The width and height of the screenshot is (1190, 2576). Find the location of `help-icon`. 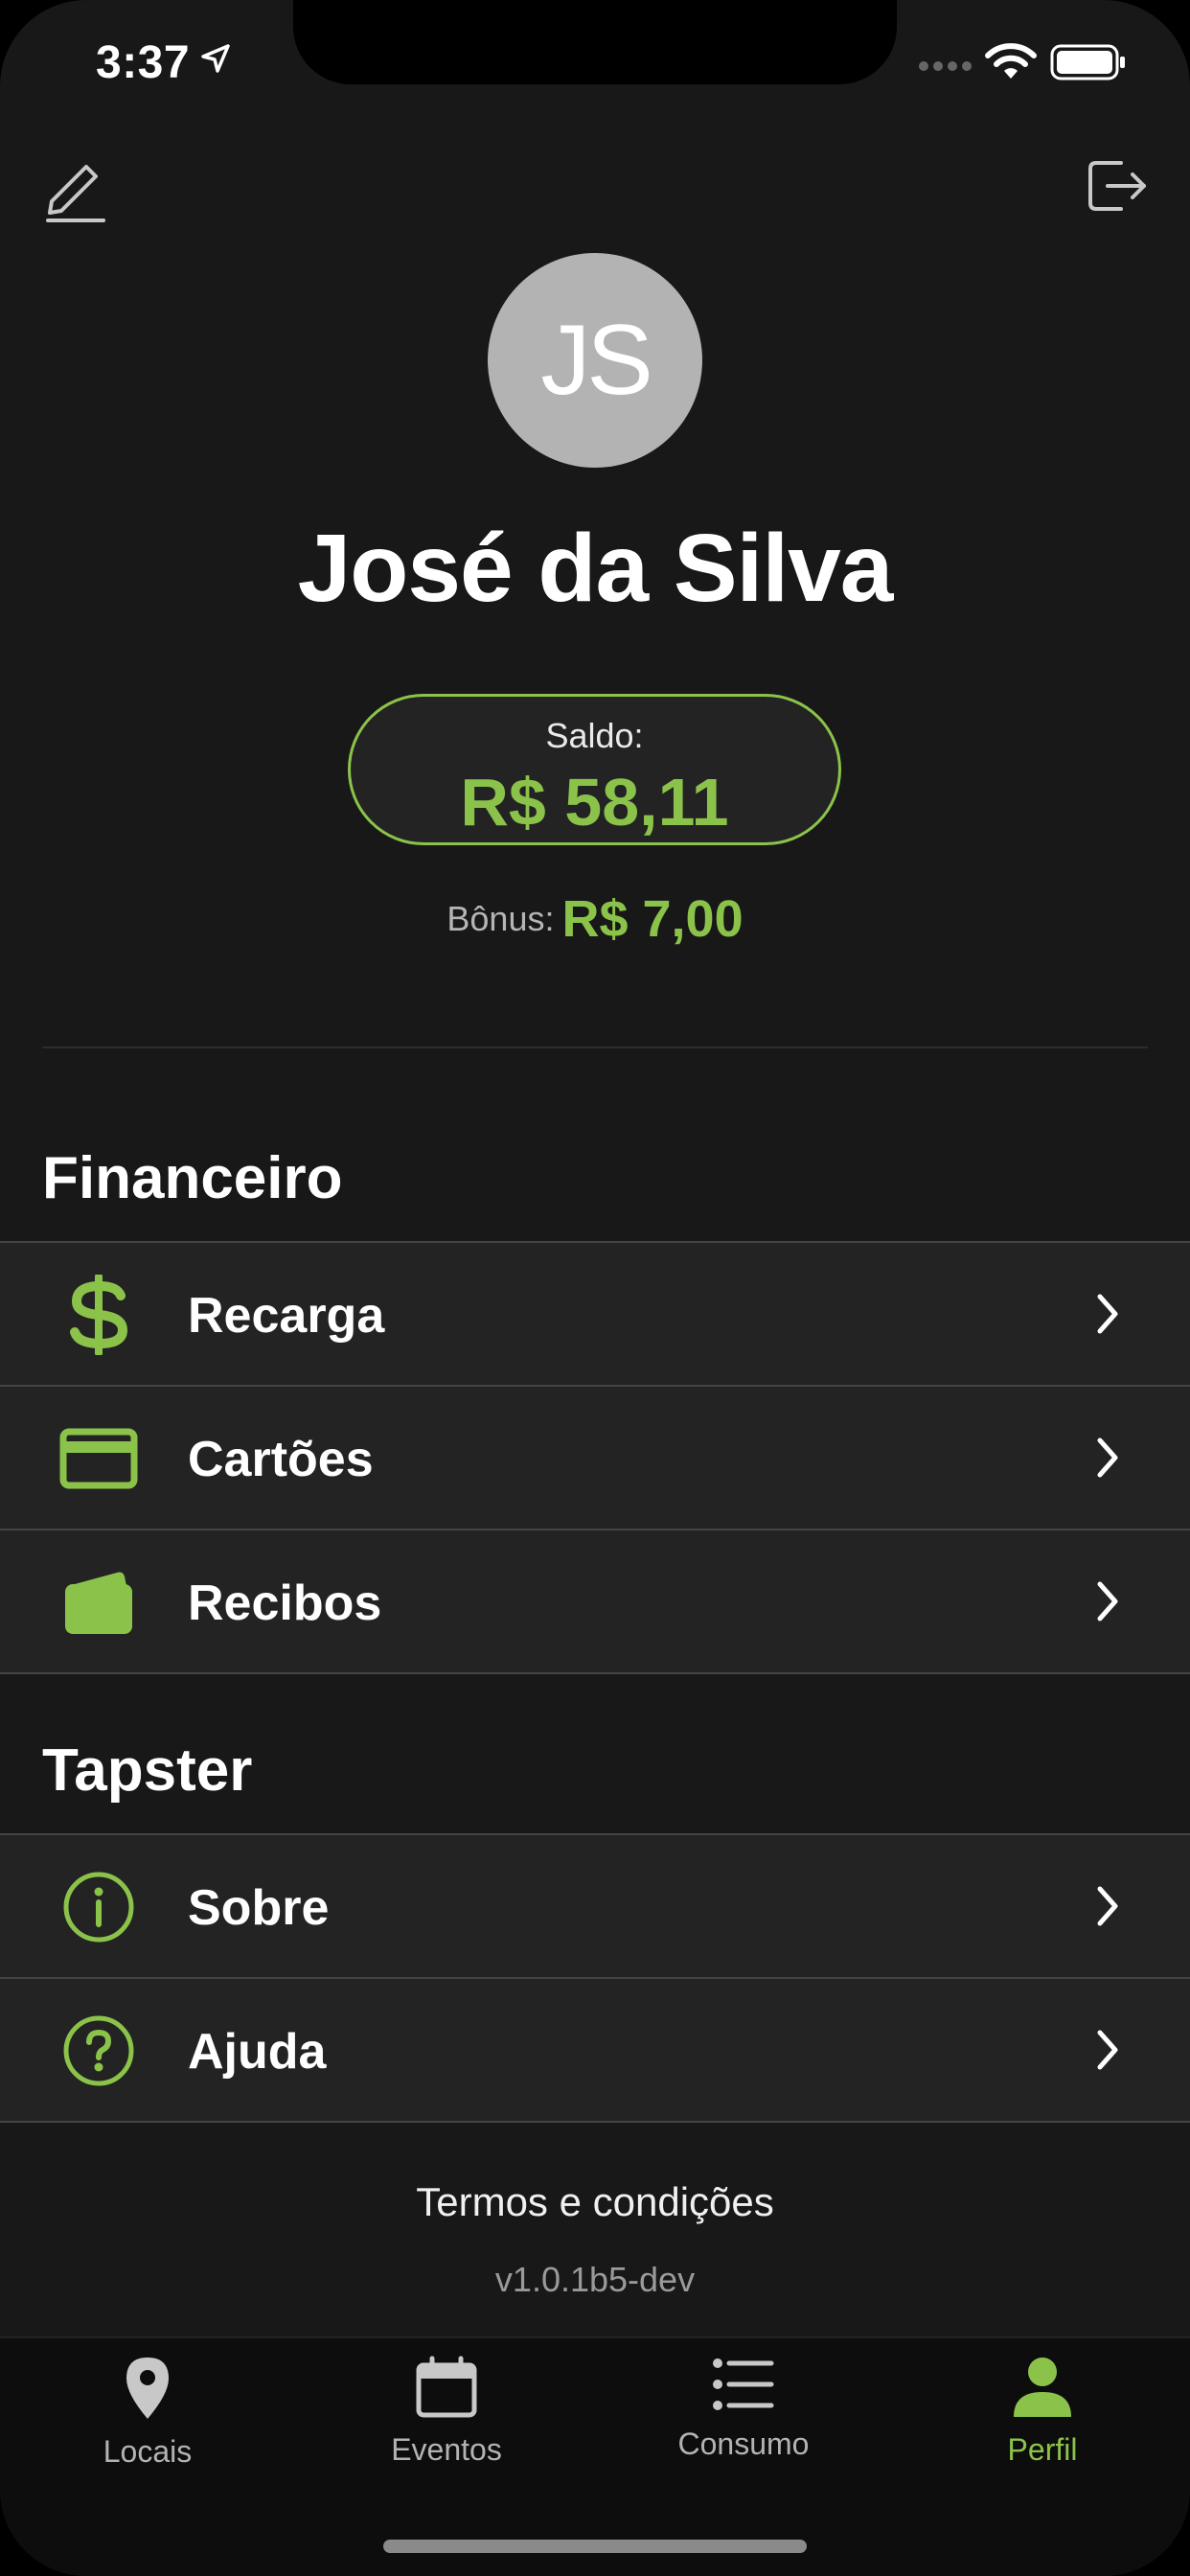

help-icon is located at coordinates (99, 2051).